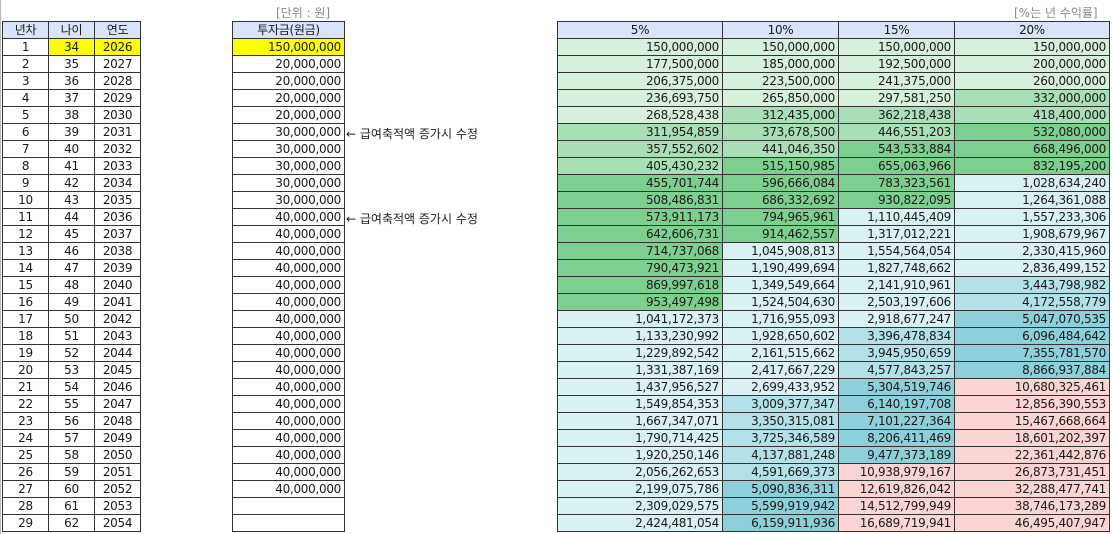 The height and width of the screenshot is (534, 1112). Describe the element at coordinates (1032, 132) in the screenshot. I see `return-cell: 532,080,000` at that location.